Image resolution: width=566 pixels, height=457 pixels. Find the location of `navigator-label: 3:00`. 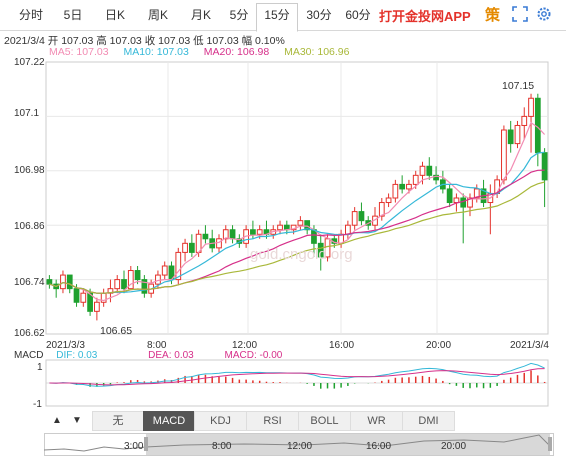

navigator-label: 3:00 is located at coordinates (134, 446).